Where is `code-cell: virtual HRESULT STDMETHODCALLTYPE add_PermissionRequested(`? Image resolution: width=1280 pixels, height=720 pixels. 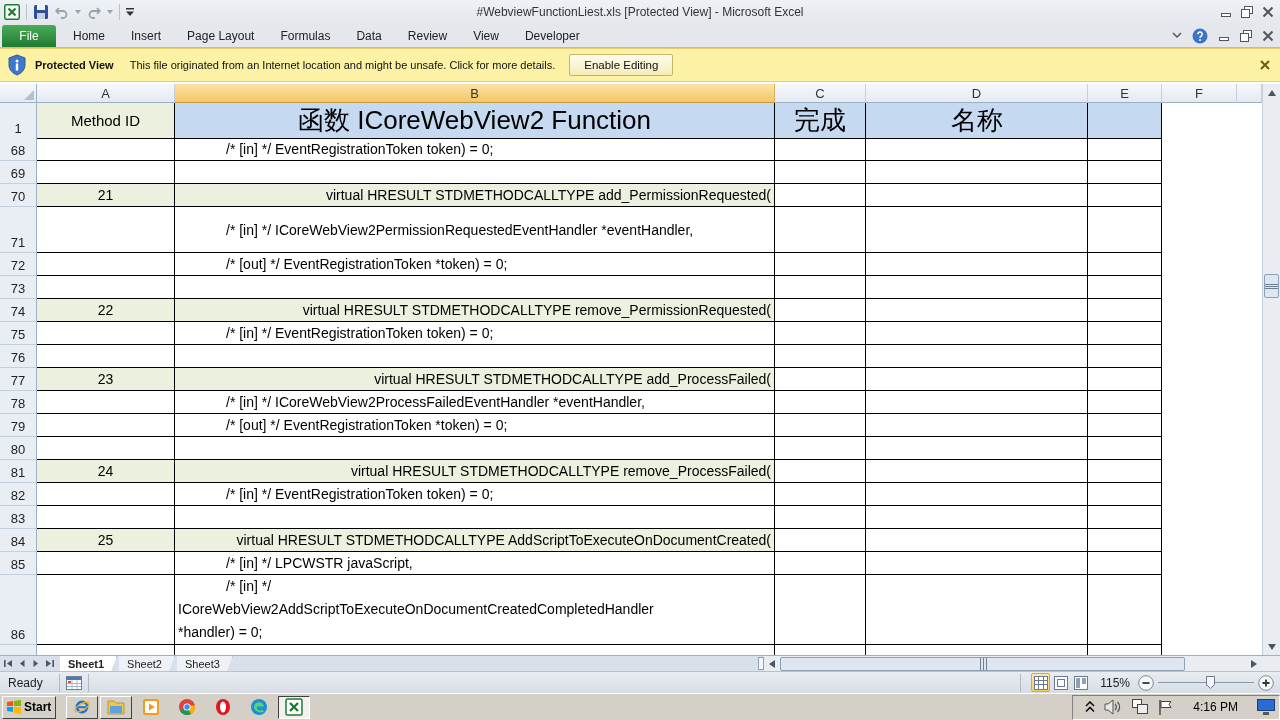 code-cell: virtual HRESULT STDMETHODCALLTYPE add_PermissionRequested( is located at coordinates (475, 195).